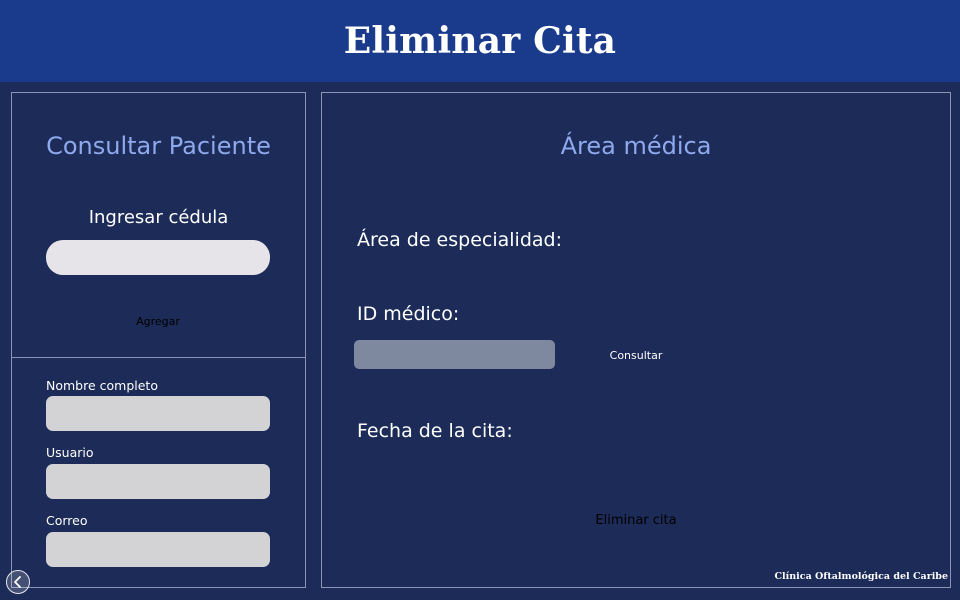 The height and width of the screenshot is (600, 960). I want to click on chevron-left-icon, so click(17, 582).